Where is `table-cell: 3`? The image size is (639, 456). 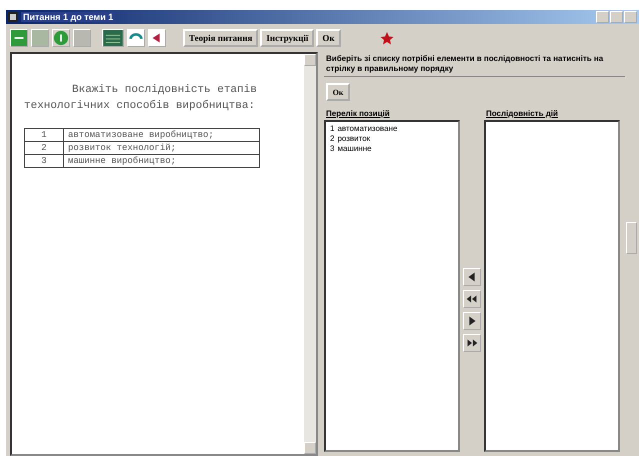 table-cell: 3 is located at coordinates (44, 161).